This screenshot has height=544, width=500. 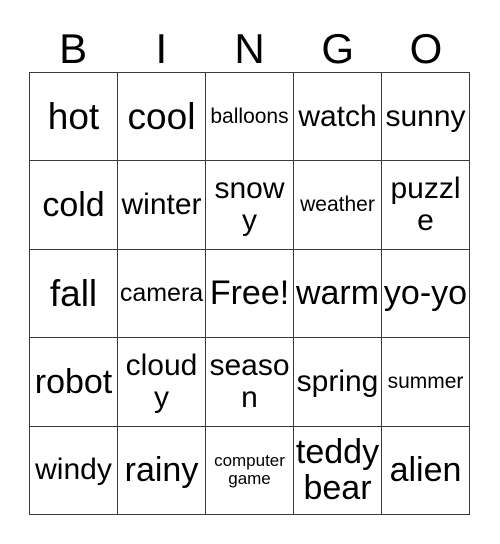 I want to click on bingo-cell-label: cold, so click(x=73, y=205).